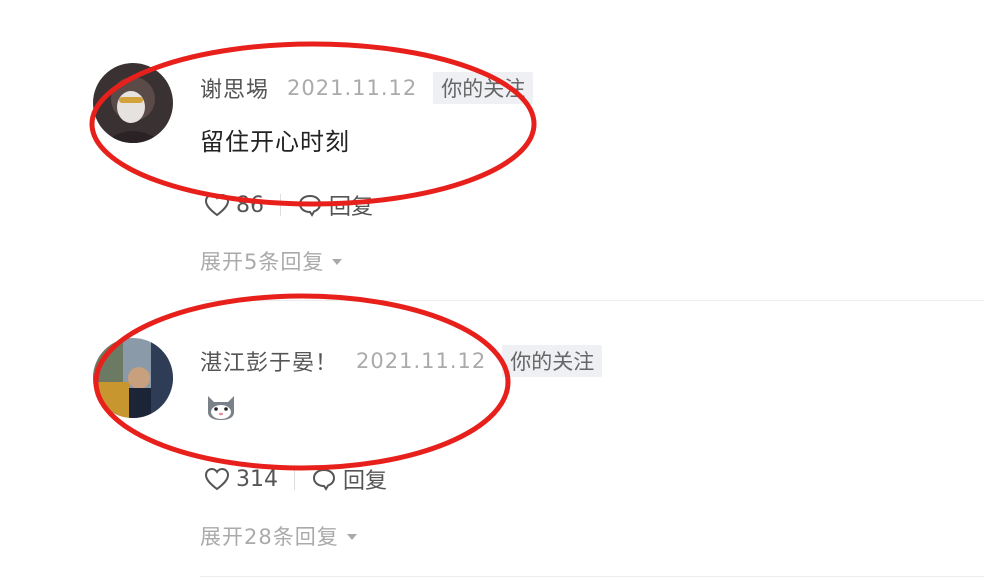  What do you see at coordinates (592, 576) in the screenshot?
I see `comment-divider` at bounding box center [592, 576].